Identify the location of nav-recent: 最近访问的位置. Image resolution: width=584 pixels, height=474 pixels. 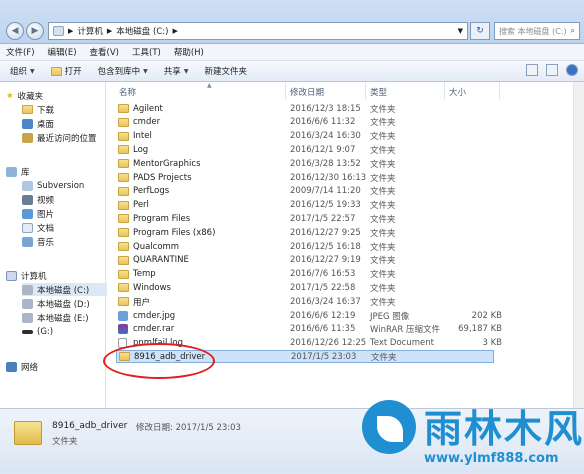
(67, 137).